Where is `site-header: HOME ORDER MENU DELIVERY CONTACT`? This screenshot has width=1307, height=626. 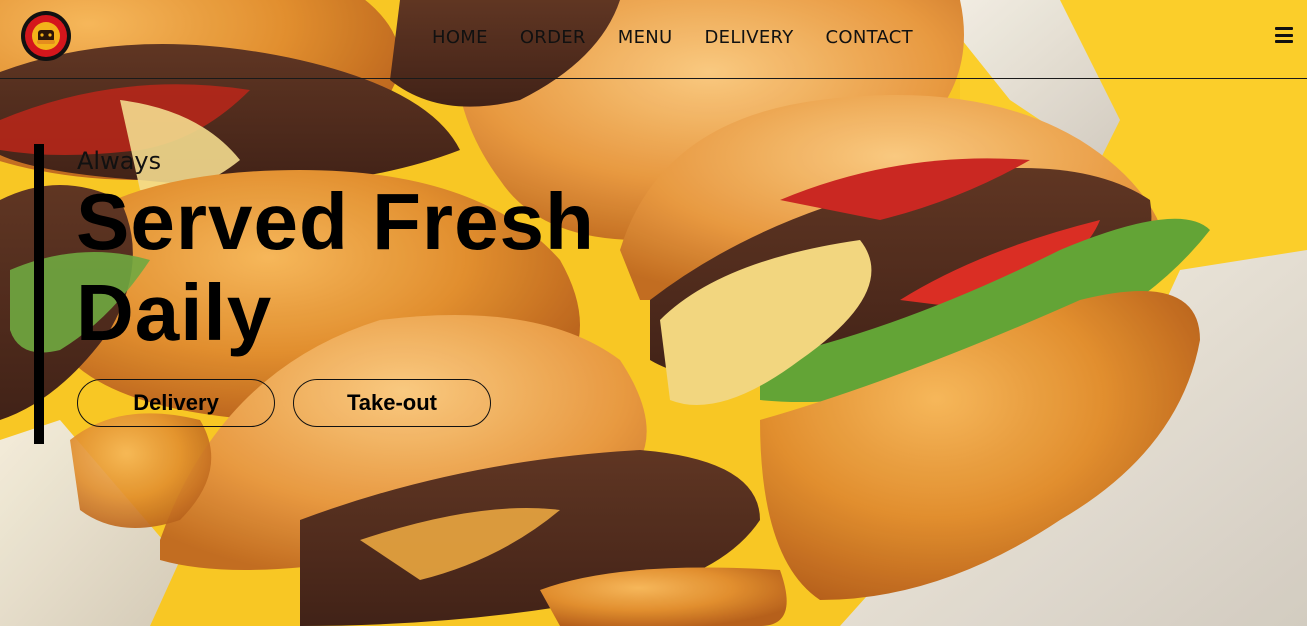 site-header: HOME ORDER MENU DELIVERY CONTACT is located at coordinates (653, 39).